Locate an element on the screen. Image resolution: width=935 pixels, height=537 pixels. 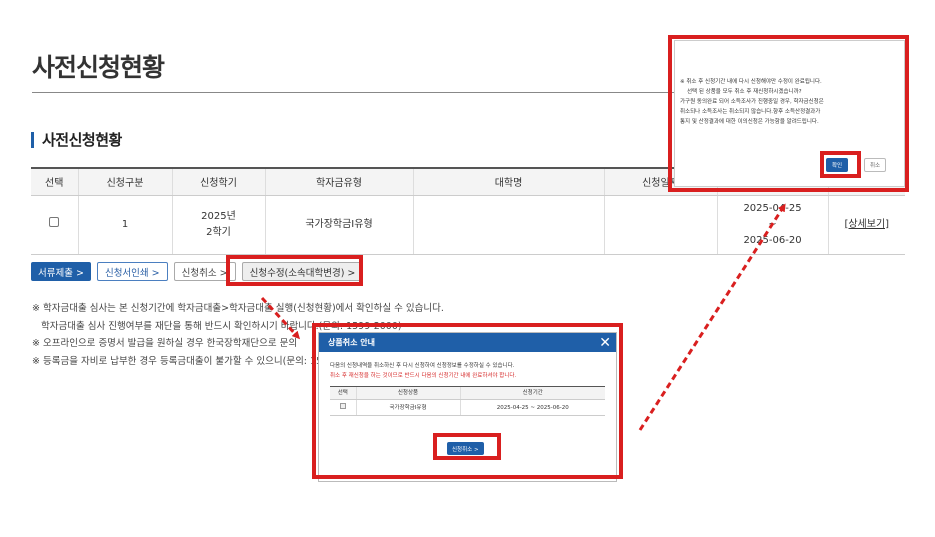
row-checkbox is located at coordinates (54, 221).